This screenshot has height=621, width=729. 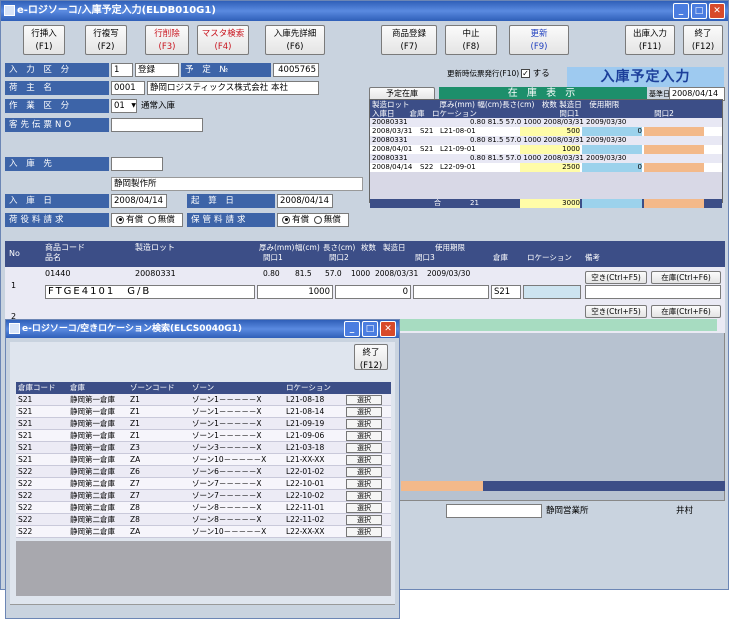 I want to click on zone-code: Z8, so click(x=135, y=519).